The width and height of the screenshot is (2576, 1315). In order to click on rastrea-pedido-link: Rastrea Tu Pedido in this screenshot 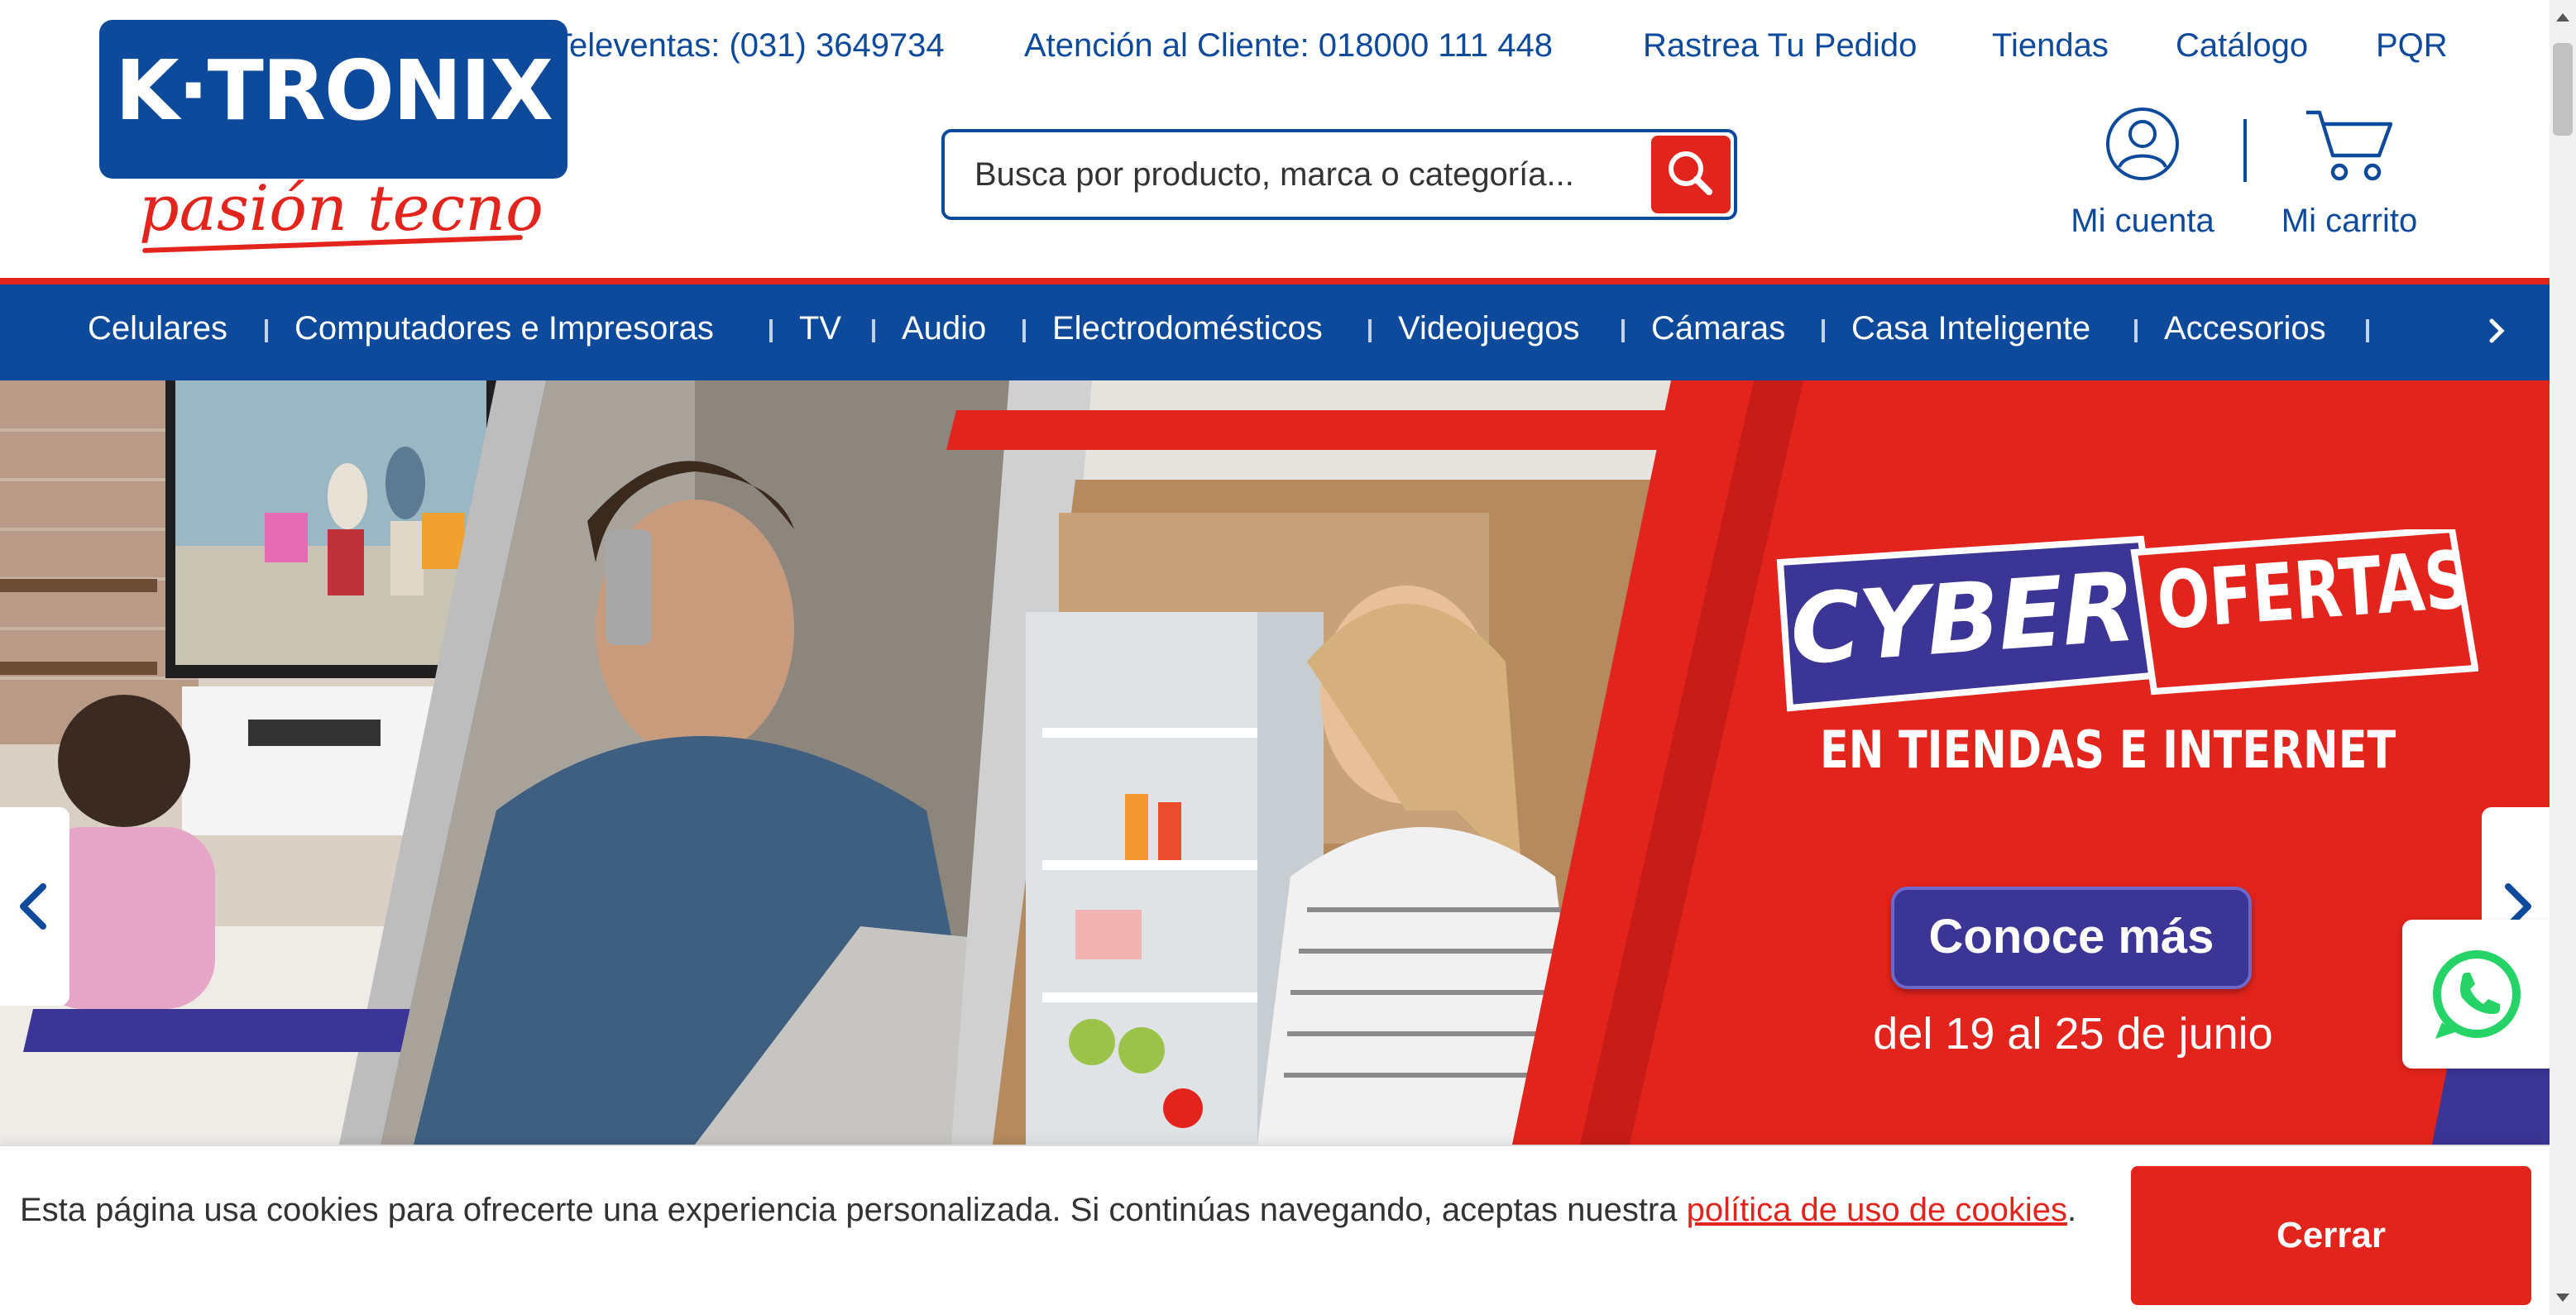, I will do `click(1780, 47)`.